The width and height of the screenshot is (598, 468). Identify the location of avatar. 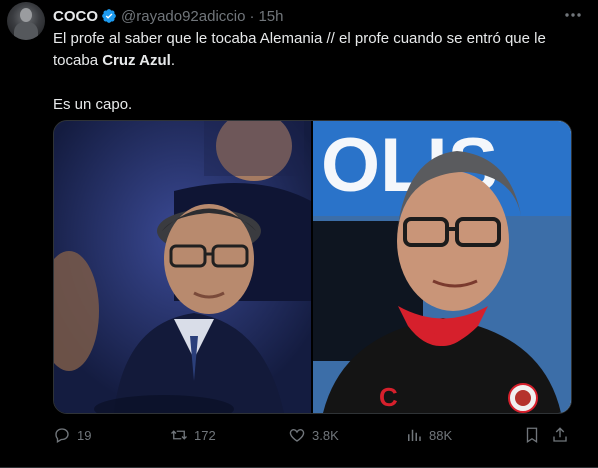
(26, 21).